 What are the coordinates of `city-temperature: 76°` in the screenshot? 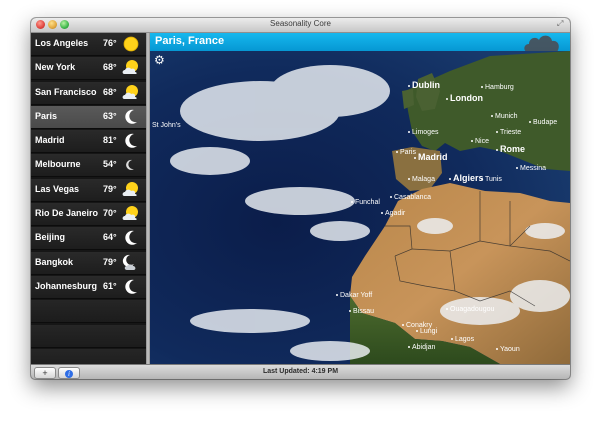 It's located at (110, 43).